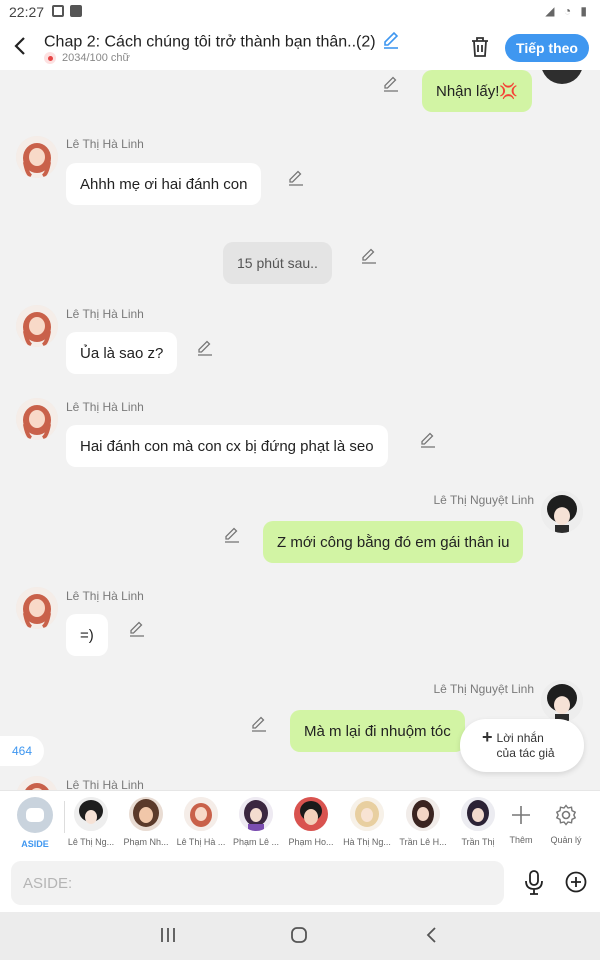 This screenshot has height=960, width=600. I want to click on message-bubble: Z mới công bằng đó em gái thân iu, so click(393, 542).